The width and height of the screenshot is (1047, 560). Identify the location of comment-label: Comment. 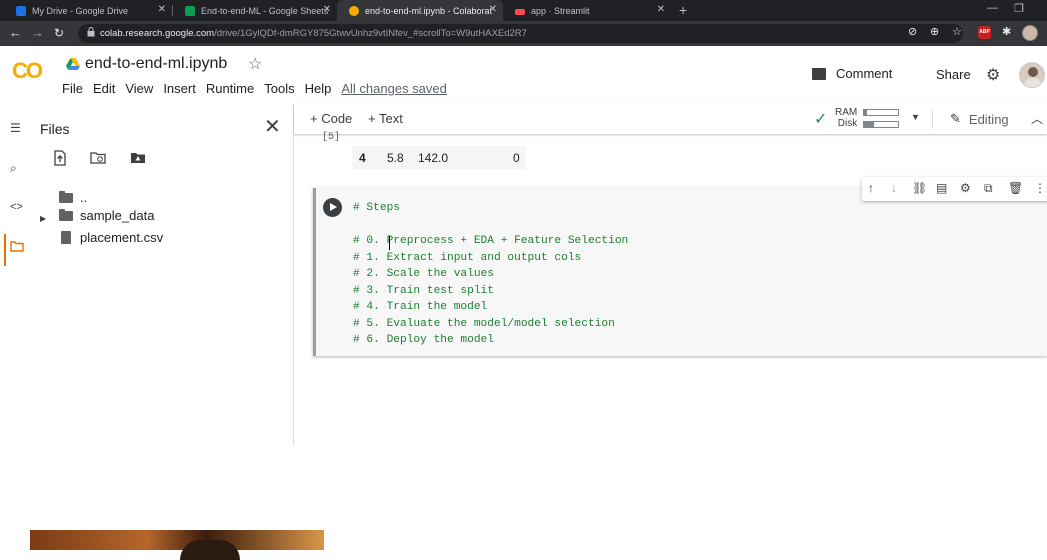
(864, 73).